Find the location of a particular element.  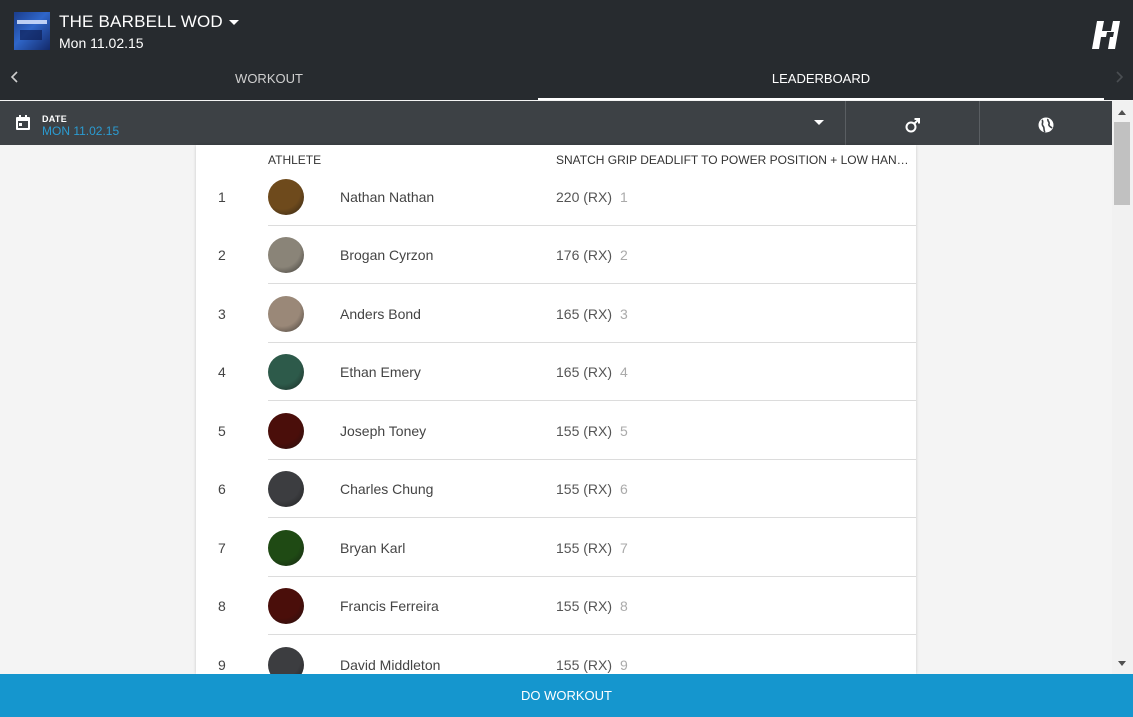

table-row: 4 Ethan Emery 165 (RX) 4 is located at coordinates (556, 372).